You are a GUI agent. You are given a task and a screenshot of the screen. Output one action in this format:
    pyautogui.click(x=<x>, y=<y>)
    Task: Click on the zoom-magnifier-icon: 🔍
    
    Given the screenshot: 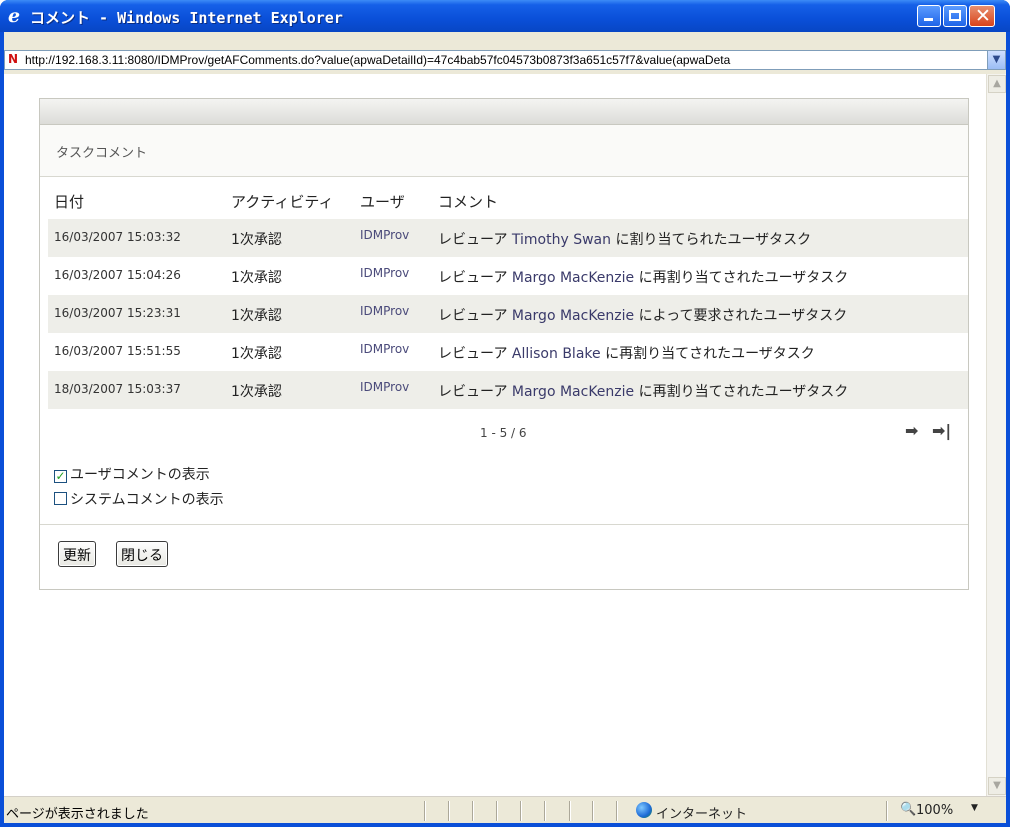 What is the action you would take?
    pyautogui.click(x=908, y=809)
    